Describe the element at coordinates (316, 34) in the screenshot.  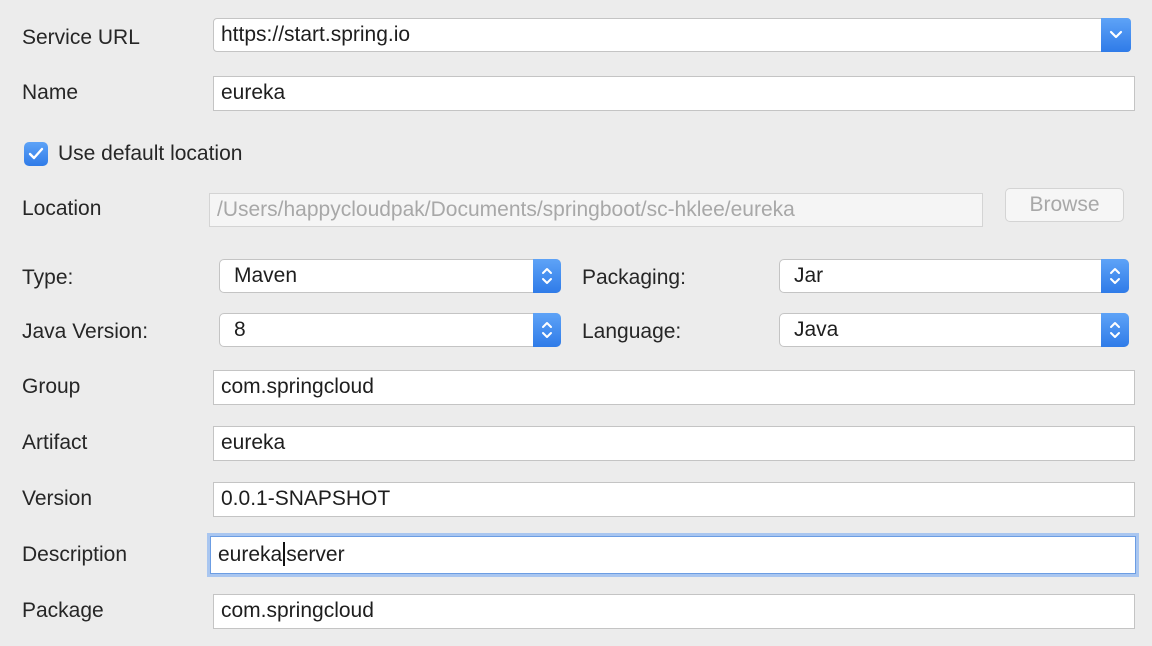
I see `service-url-value: https://start.spring.io` at that location.